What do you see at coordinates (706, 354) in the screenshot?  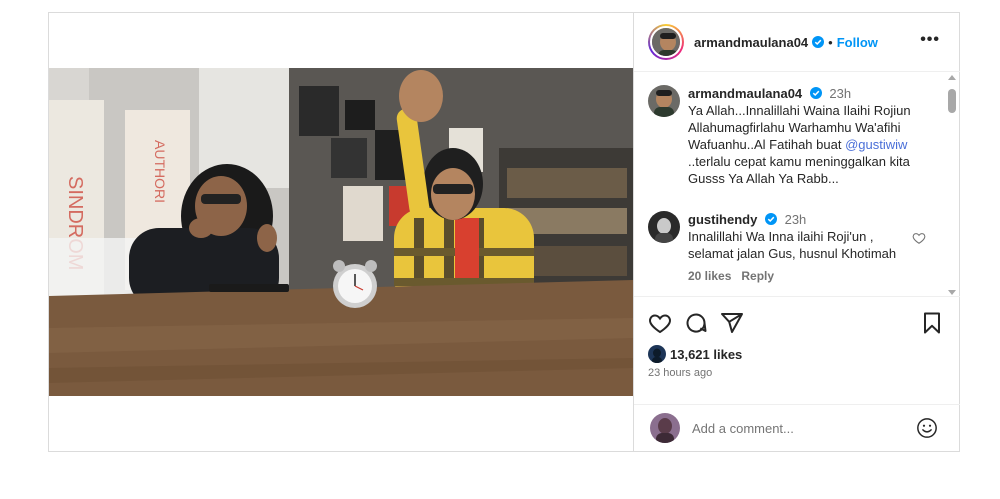 I see `likes-count: 13,621 likes` at bounding box center [706, 354].